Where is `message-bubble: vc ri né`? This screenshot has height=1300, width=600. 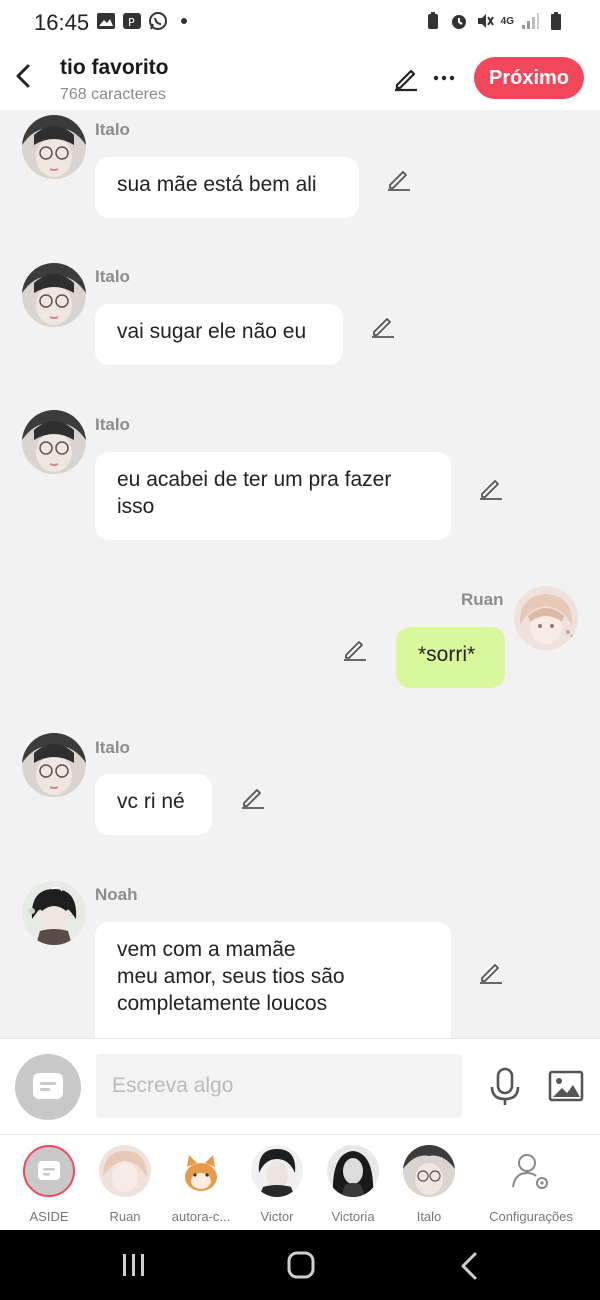
message-bubble: vc ri né is located at coordinates (153, 804).